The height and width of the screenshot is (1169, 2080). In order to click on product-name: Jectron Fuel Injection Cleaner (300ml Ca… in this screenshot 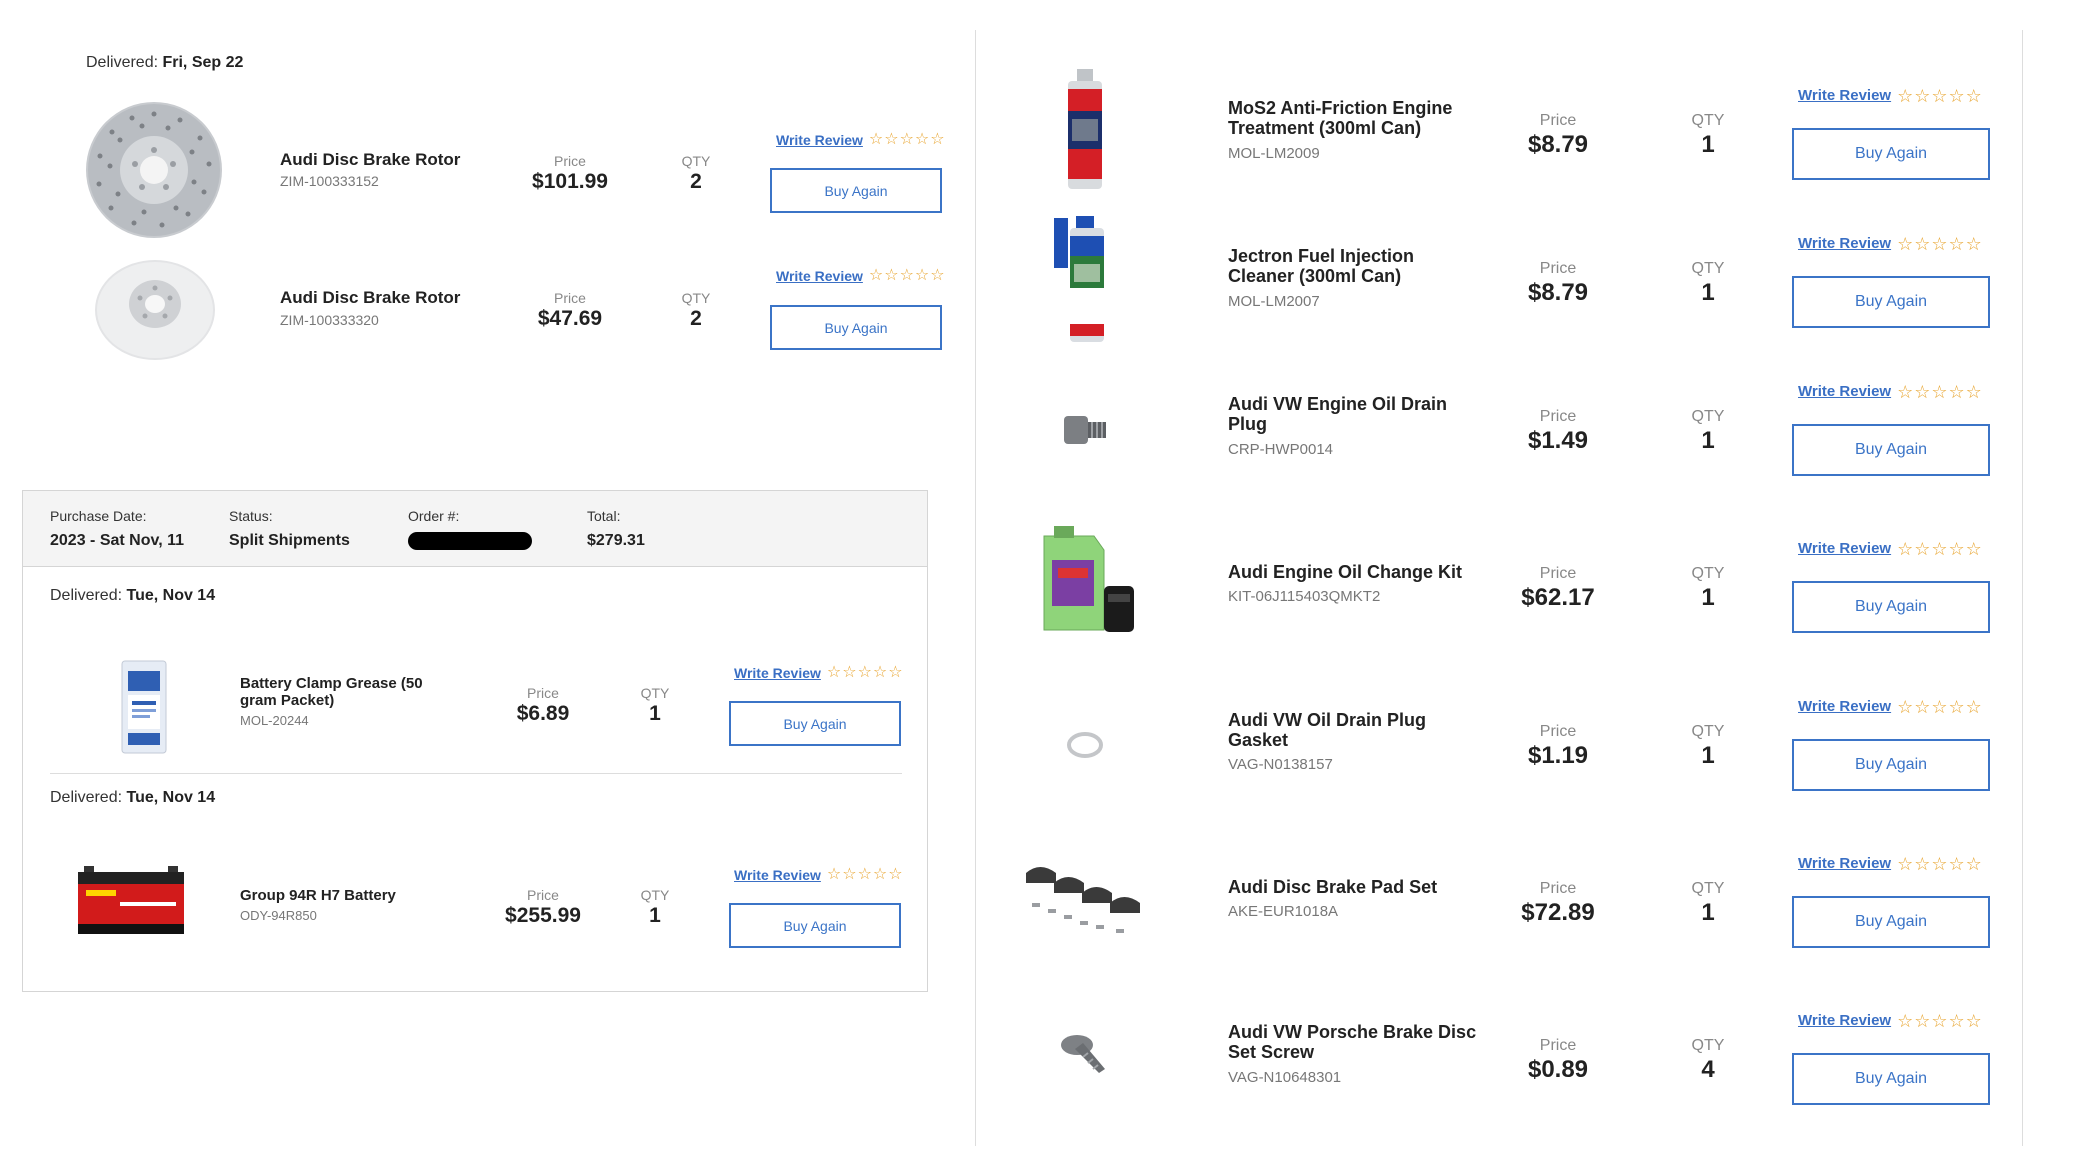, I will do `click(1348, 266)`.